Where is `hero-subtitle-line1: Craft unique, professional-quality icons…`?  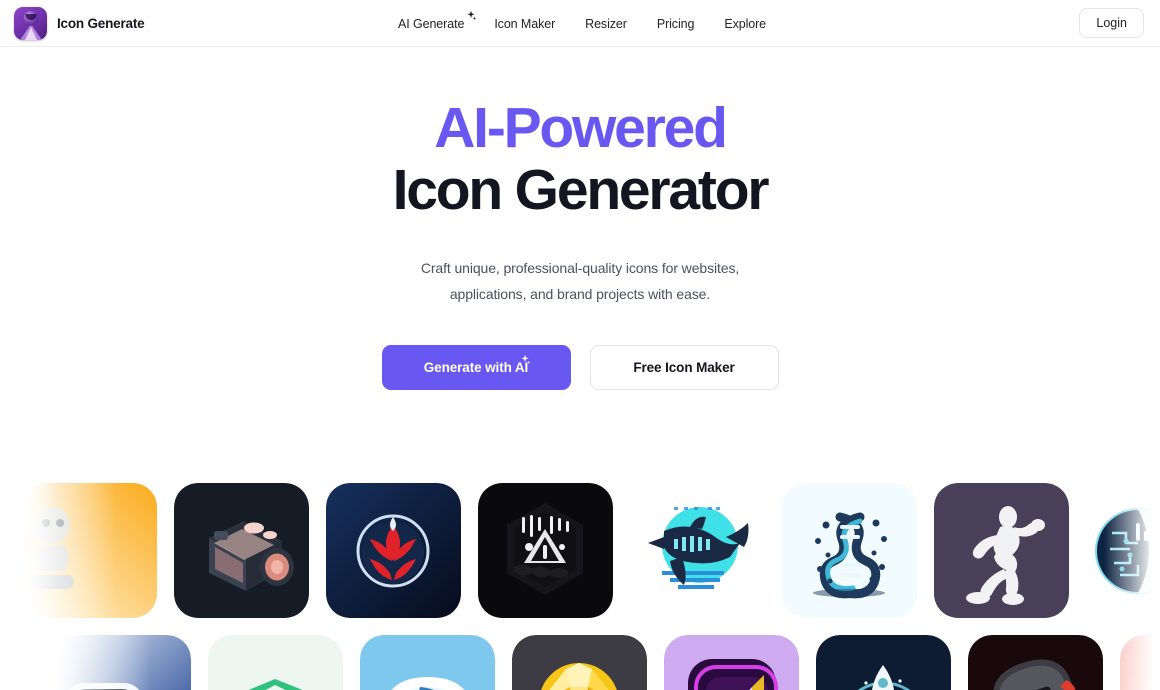 hero-subtitle-line1: Craft unique, professional-quality icons… is located at coordinates (580, 268).